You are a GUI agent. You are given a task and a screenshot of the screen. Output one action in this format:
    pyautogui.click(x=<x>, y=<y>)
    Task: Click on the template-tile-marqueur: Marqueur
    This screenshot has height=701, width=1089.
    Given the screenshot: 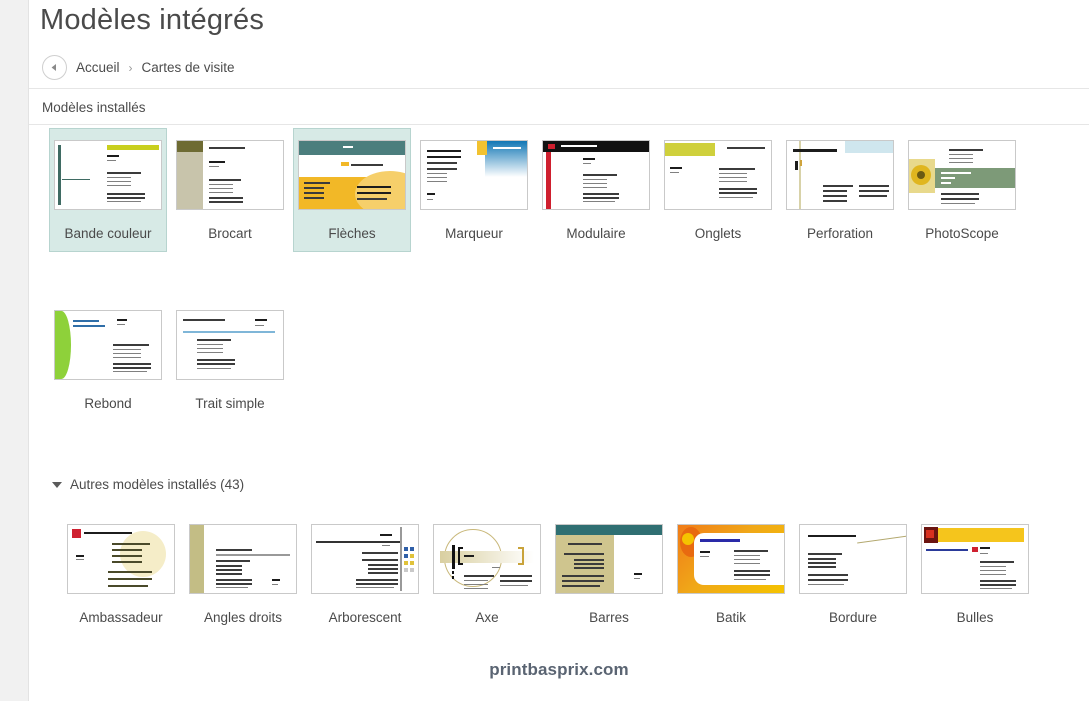 What is the action you would take?
    pyautogui.click(x=474, y=189)
    